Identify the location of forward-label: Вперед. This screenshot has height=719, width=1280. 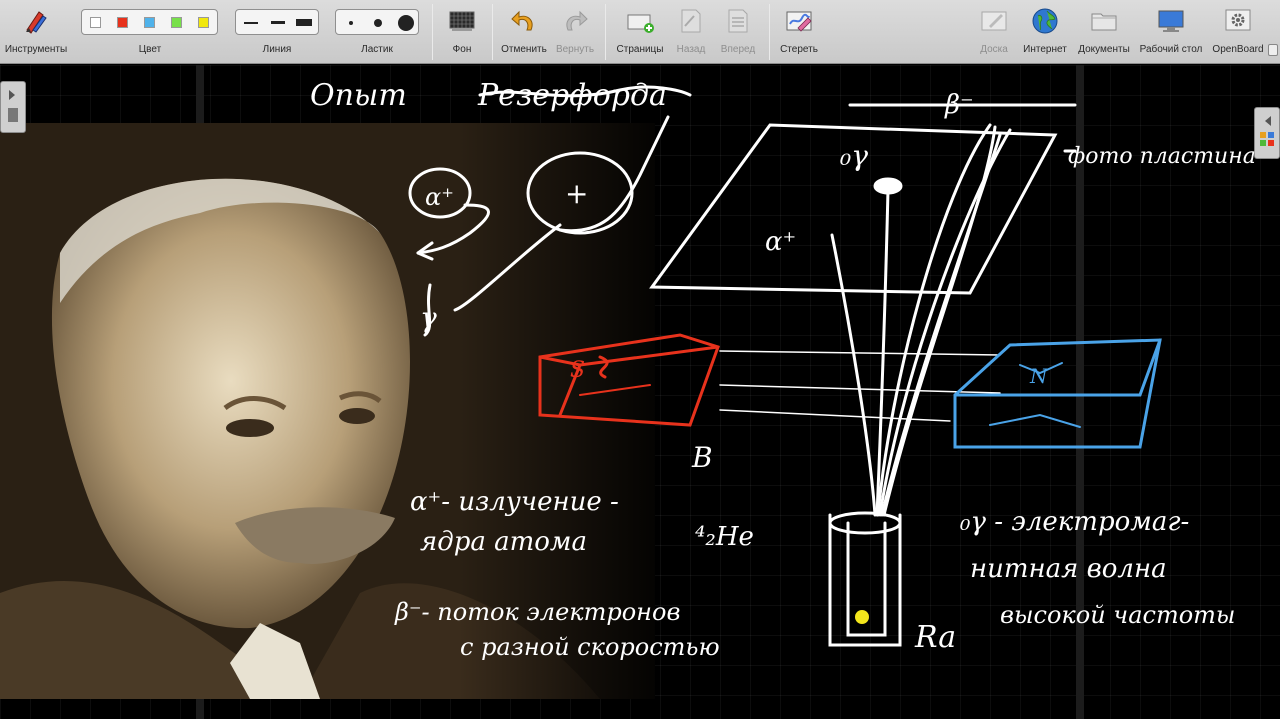
(738, 49).